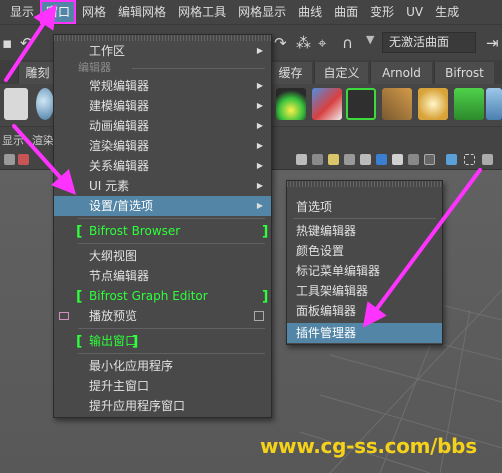 This screenshot has height=473, width=502. Describe the element at coordinates (162, 166) in the screenshot. I see `menu-item-relationship-editors: 关系编辑器 ▶` at that location.